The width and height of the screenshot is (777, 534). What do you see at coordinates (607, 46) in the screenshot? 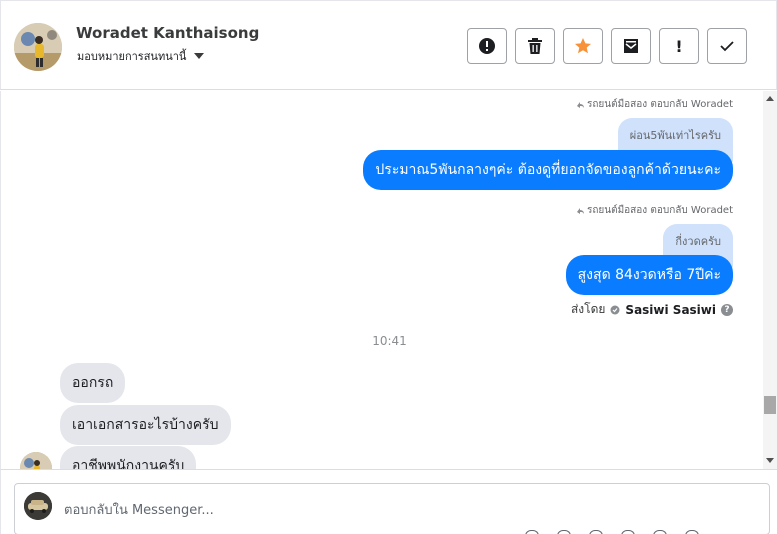
I see `conversation-toolbar: !` at bounding box center [607, 46].